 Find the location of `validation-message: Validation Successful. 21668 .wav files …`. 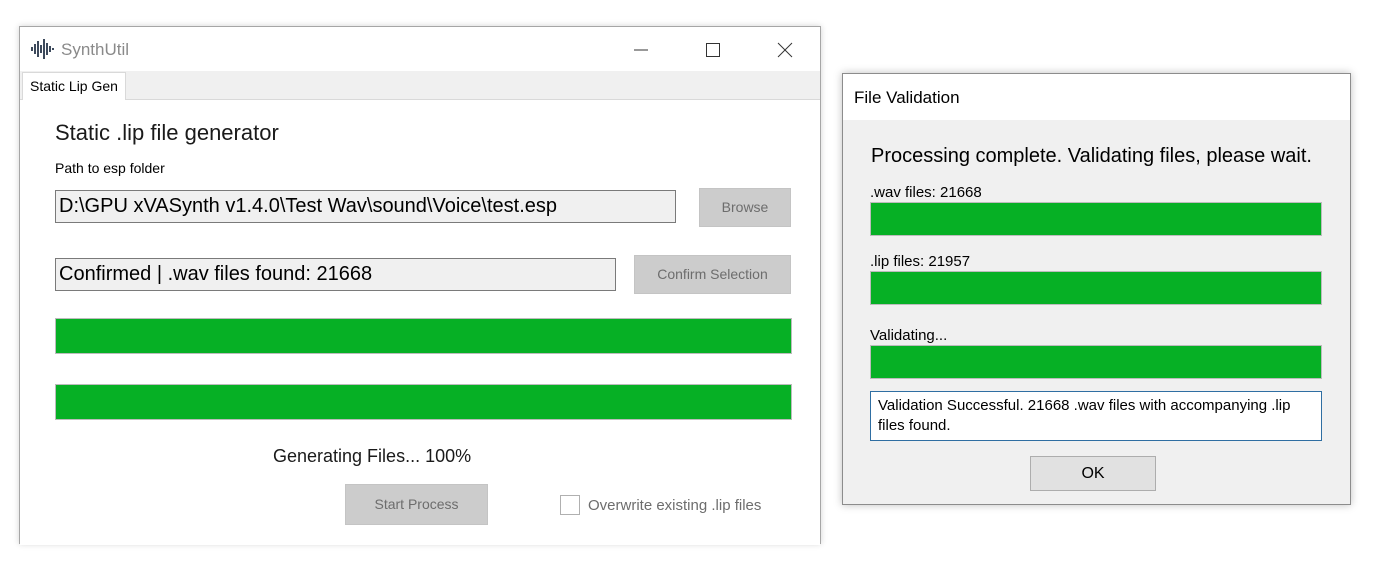

validation-message: Validation Successful. 21668 .wav files … is located at coordinates (1096, 416).